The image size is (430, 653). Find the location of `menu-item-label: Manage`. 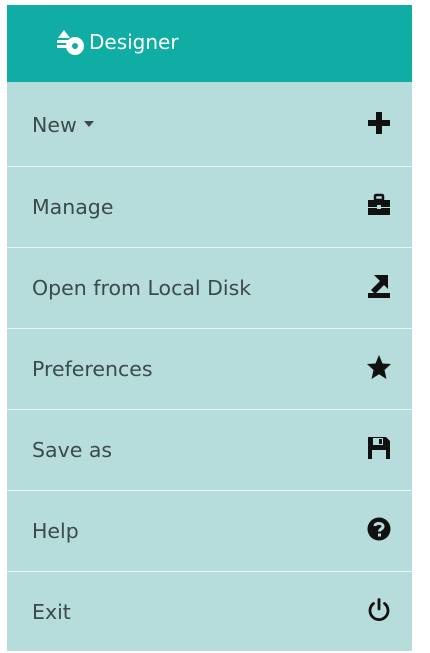

menu-item-label: Manage is located at coordinates (73, 207).